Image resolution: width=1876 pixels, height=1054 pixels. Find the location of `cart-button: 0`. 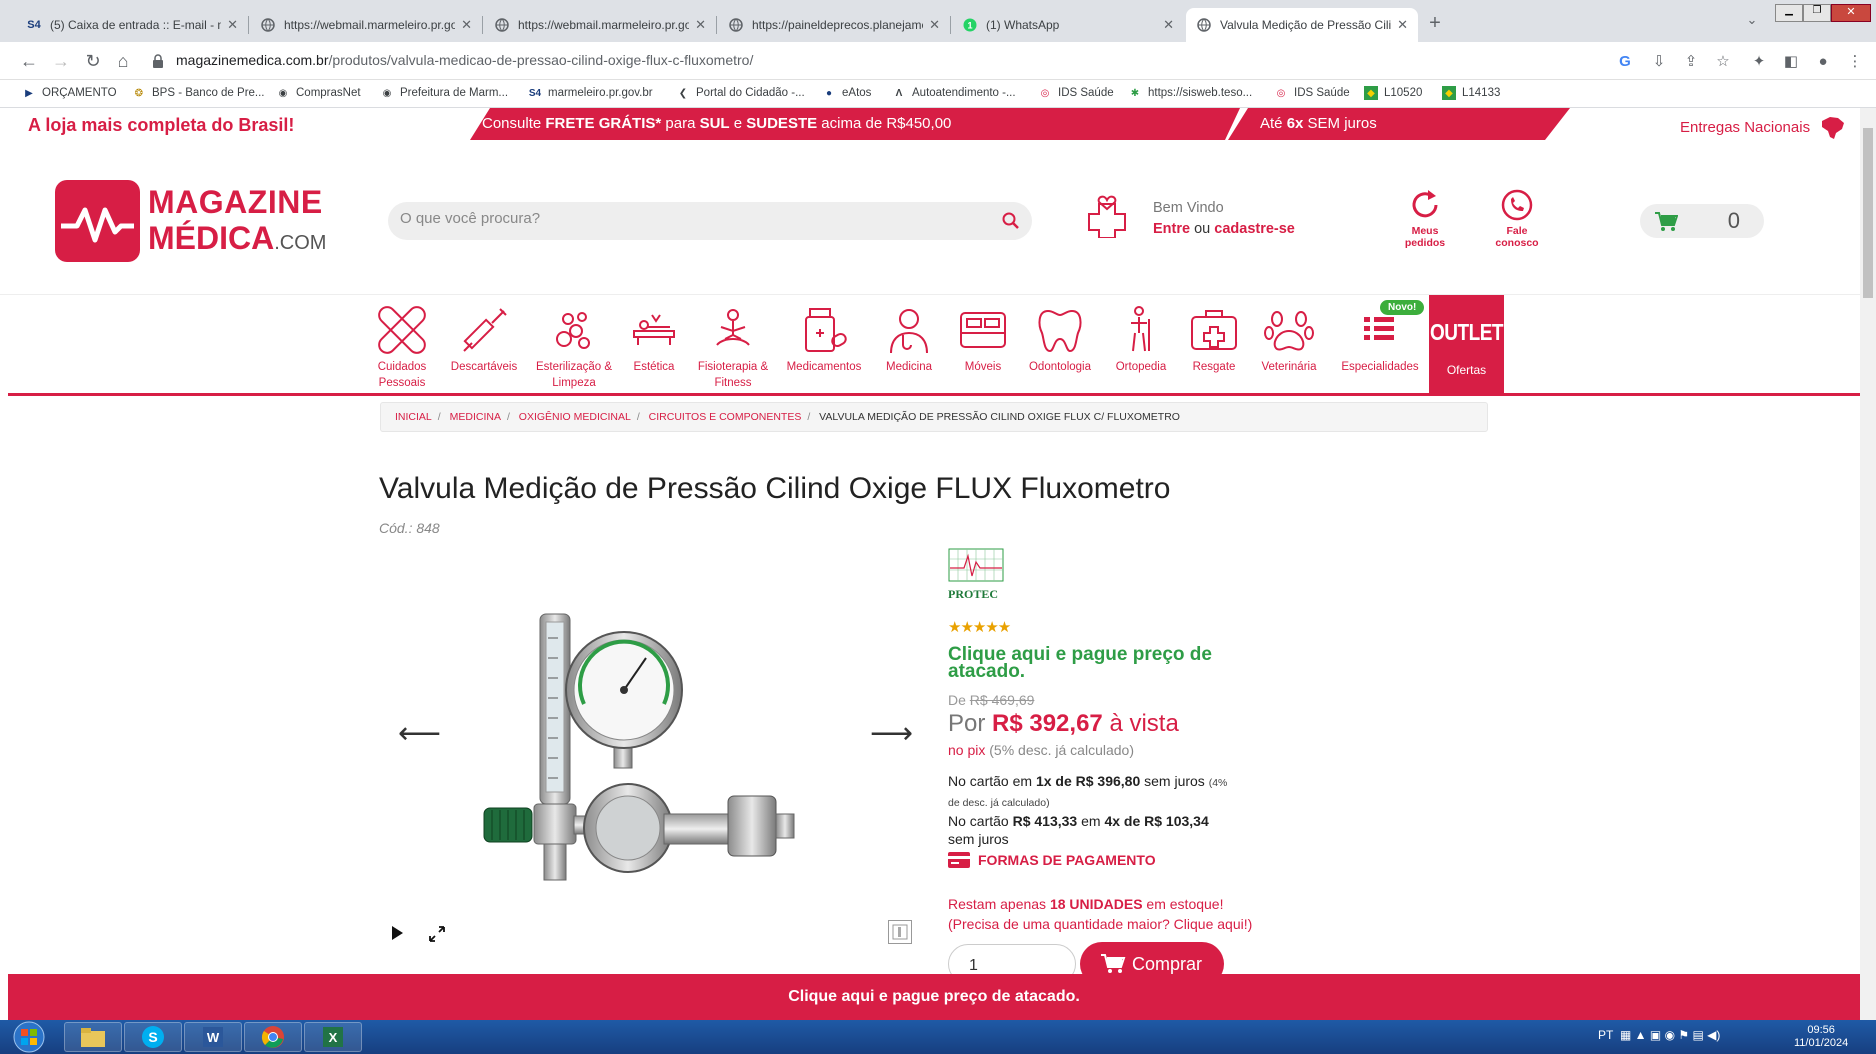

cart-button: 0 is located at coordinates (1702, 221).